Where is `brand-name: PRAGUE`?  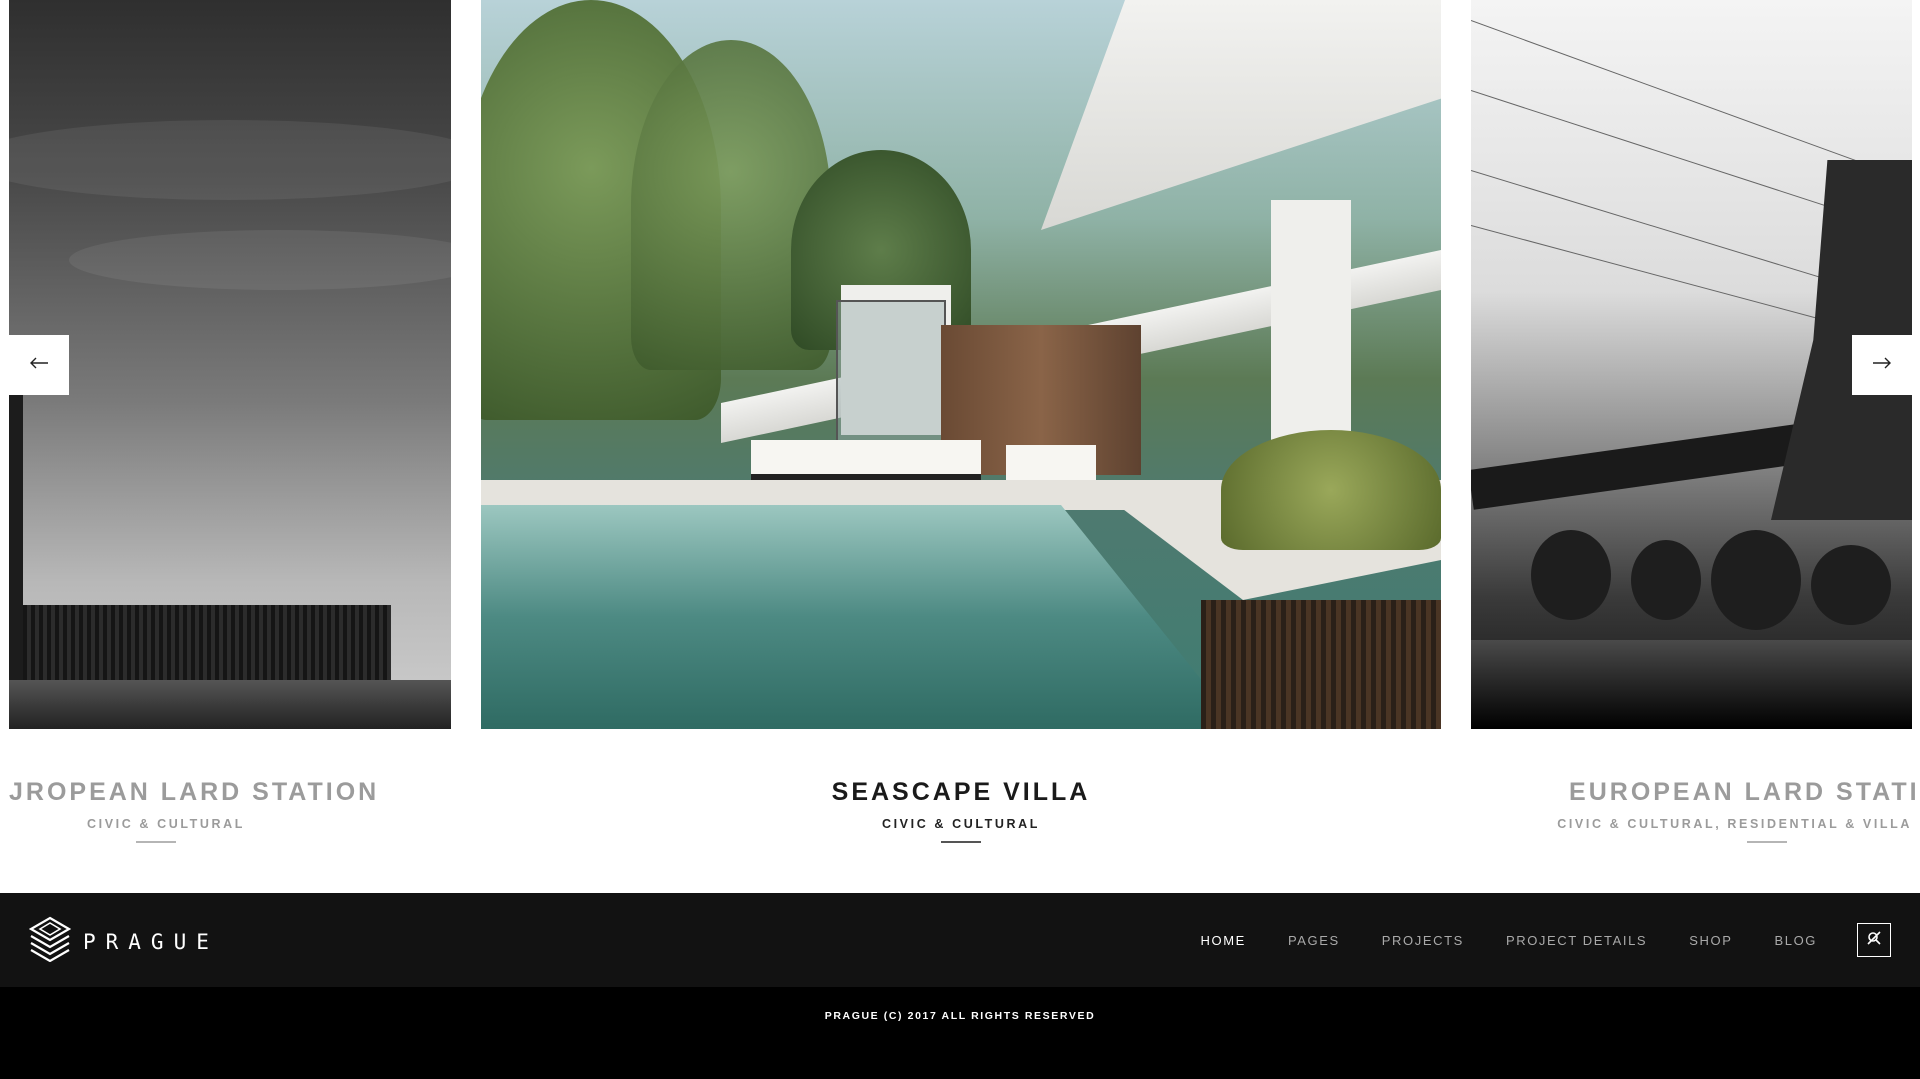
brand-name: PRAGUE is located at coordinates (151, 941).